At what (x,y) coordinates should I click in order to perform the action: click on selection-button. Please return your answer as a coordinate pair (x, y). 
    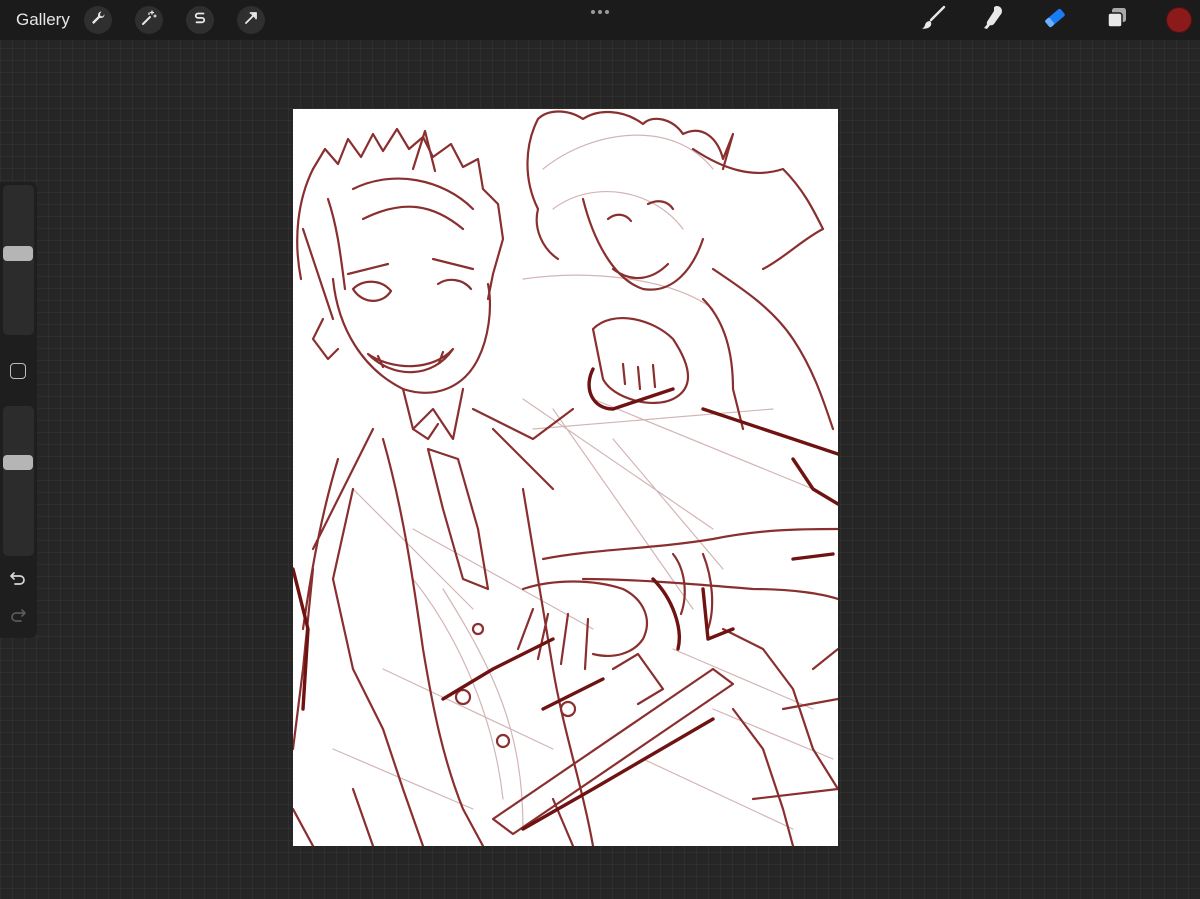
    Looking at the image, I should click on (200, 20).